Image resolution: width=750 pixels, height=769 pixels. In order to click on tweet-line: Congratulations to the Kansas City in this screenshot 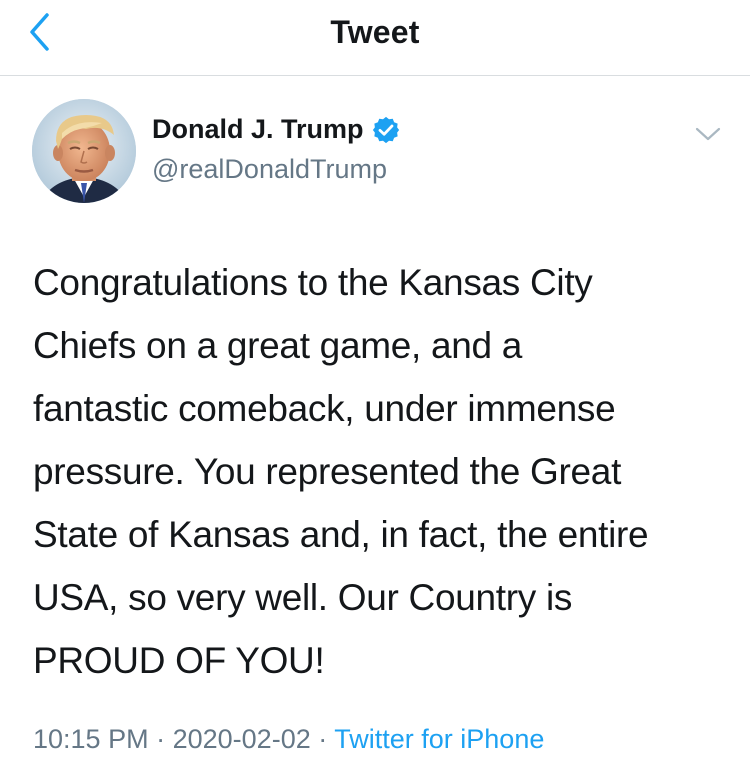, I will do `click(313, 282)`.